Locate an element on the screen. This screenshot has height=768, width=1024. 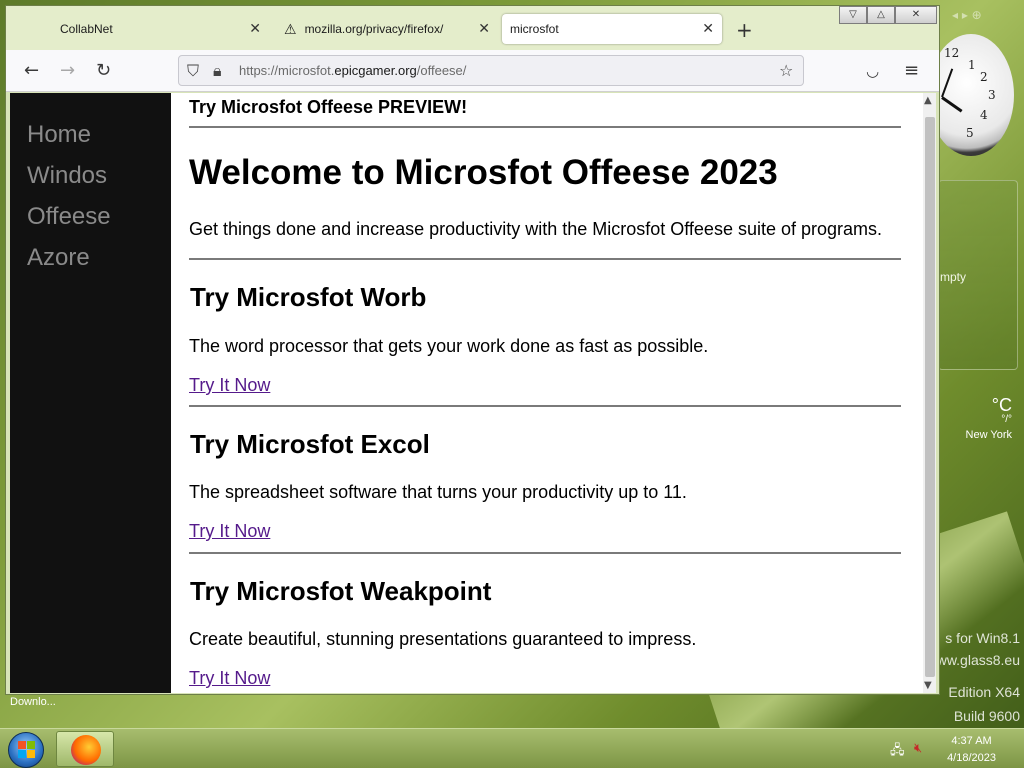
firefox-icon is located at coordinates (86, 750).